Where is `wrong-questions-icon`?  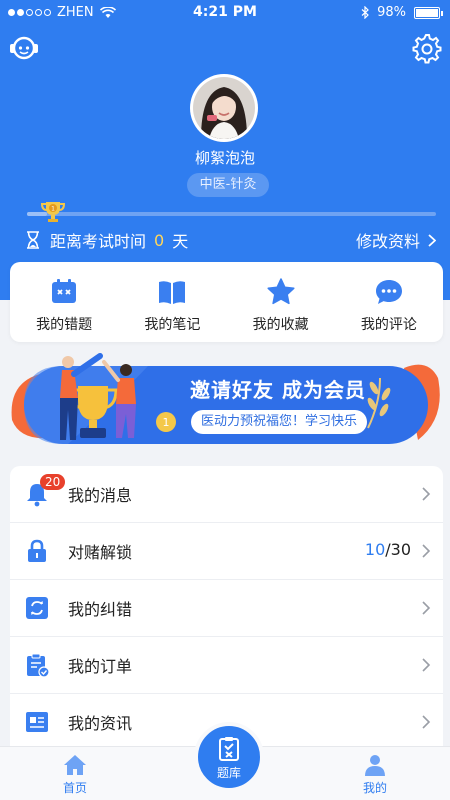 wrong-questions-icon is located at coordinates (64, 291).